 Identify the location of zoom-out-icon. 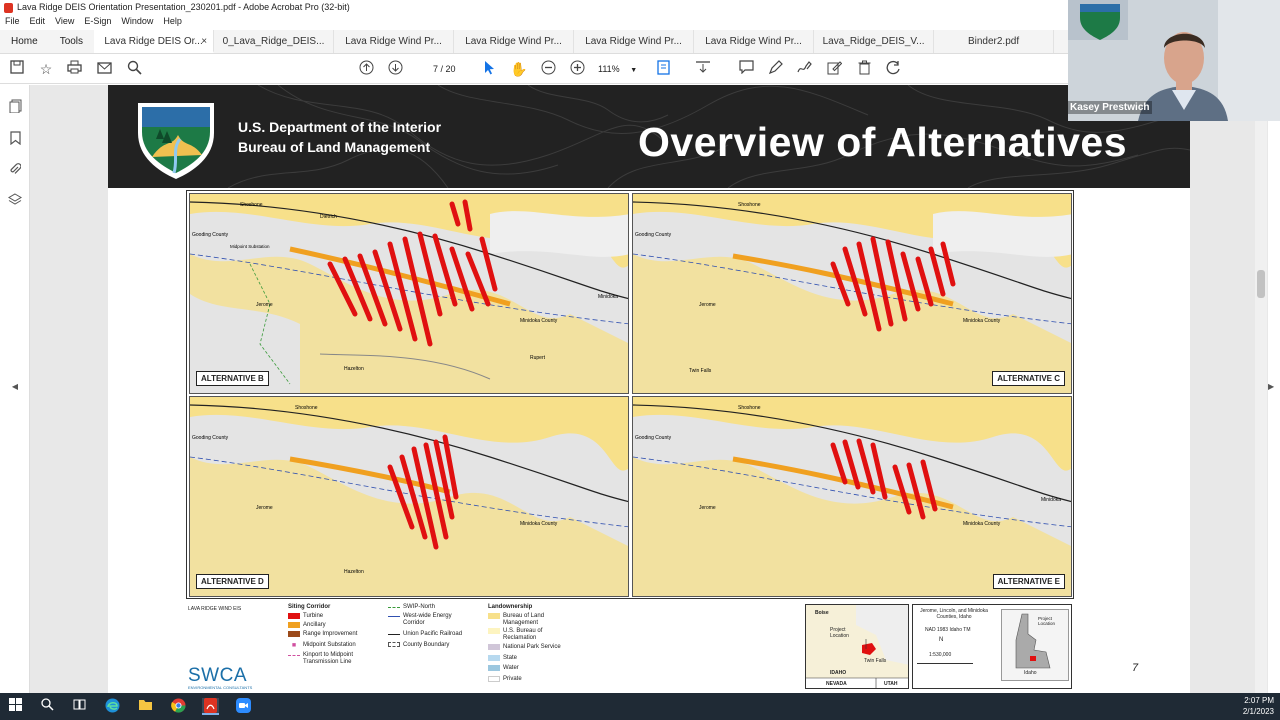
(548, 69).